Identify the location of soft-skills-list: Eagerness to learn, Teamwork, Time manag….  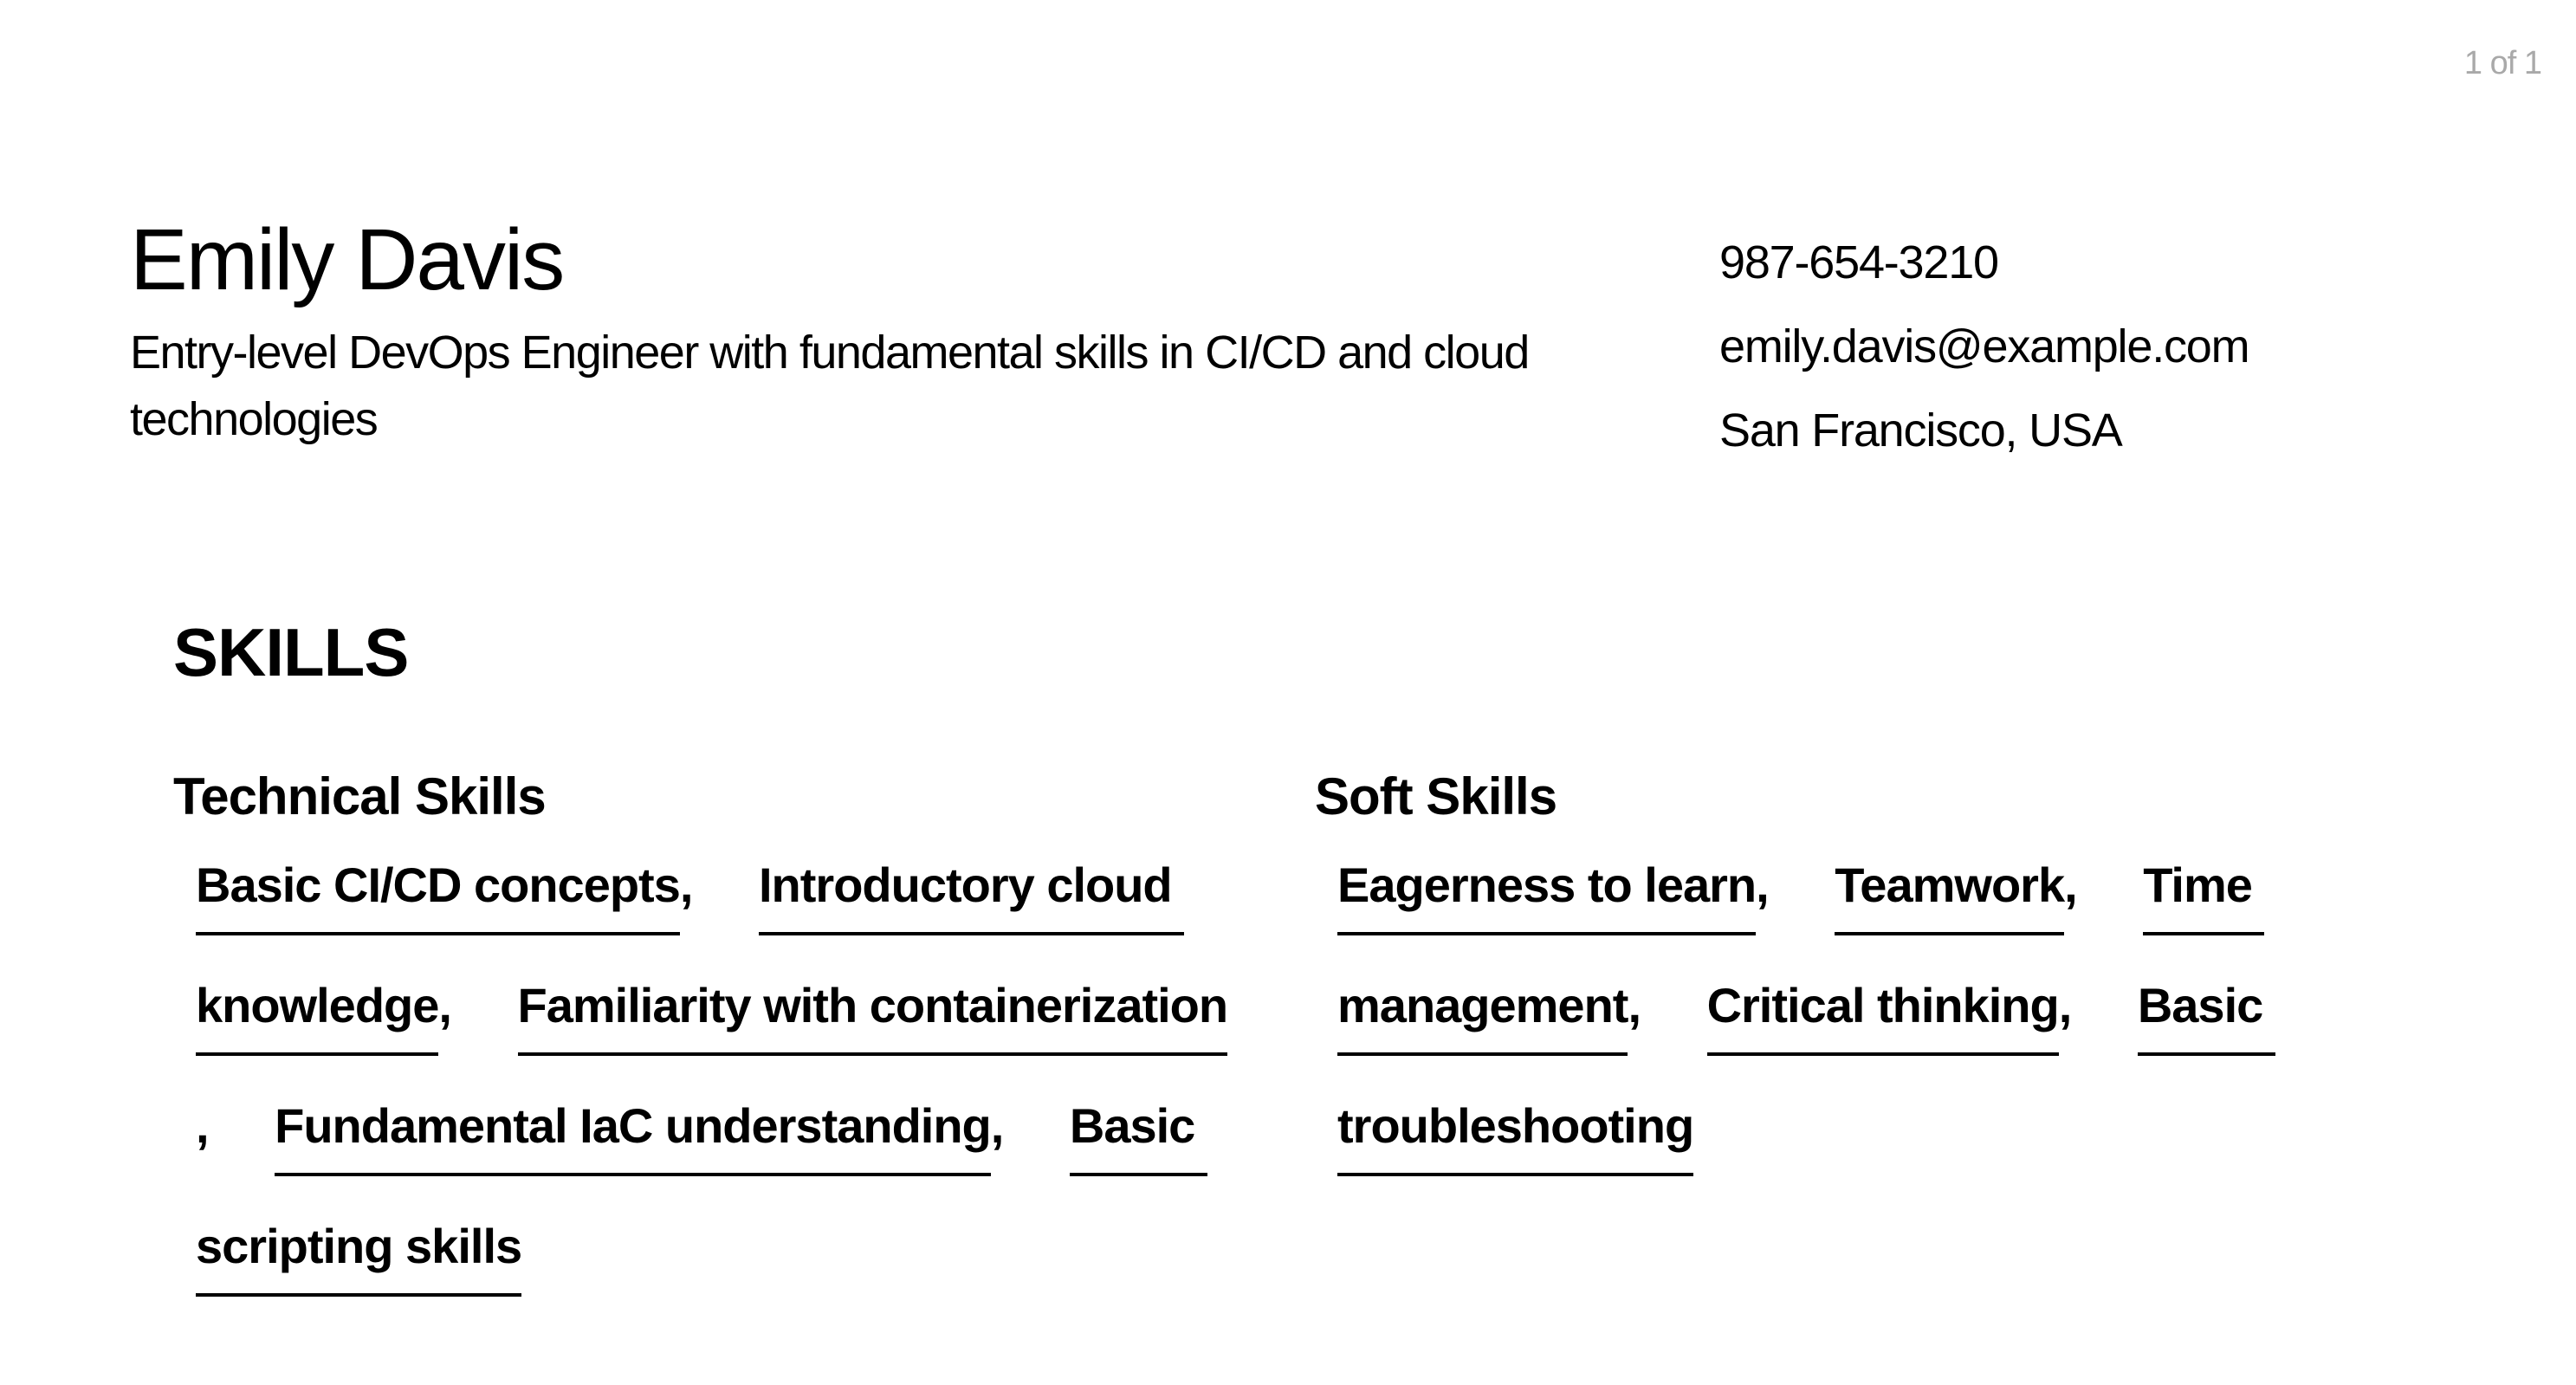
(1834, 1005).